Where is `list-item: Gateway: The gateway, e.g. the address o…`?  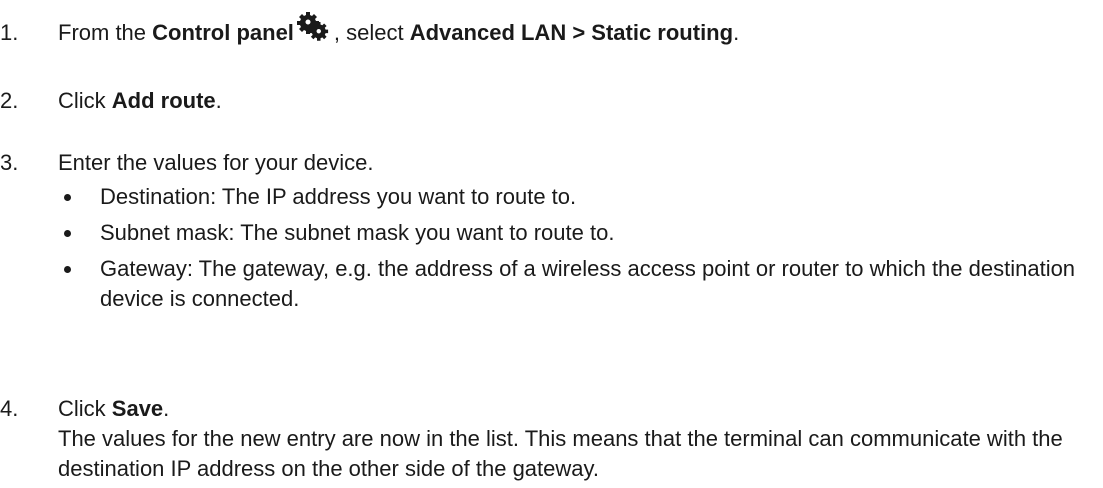
list-item: Gateway: The gateway, e.g. the address o… is located at coordinates (577, 284).